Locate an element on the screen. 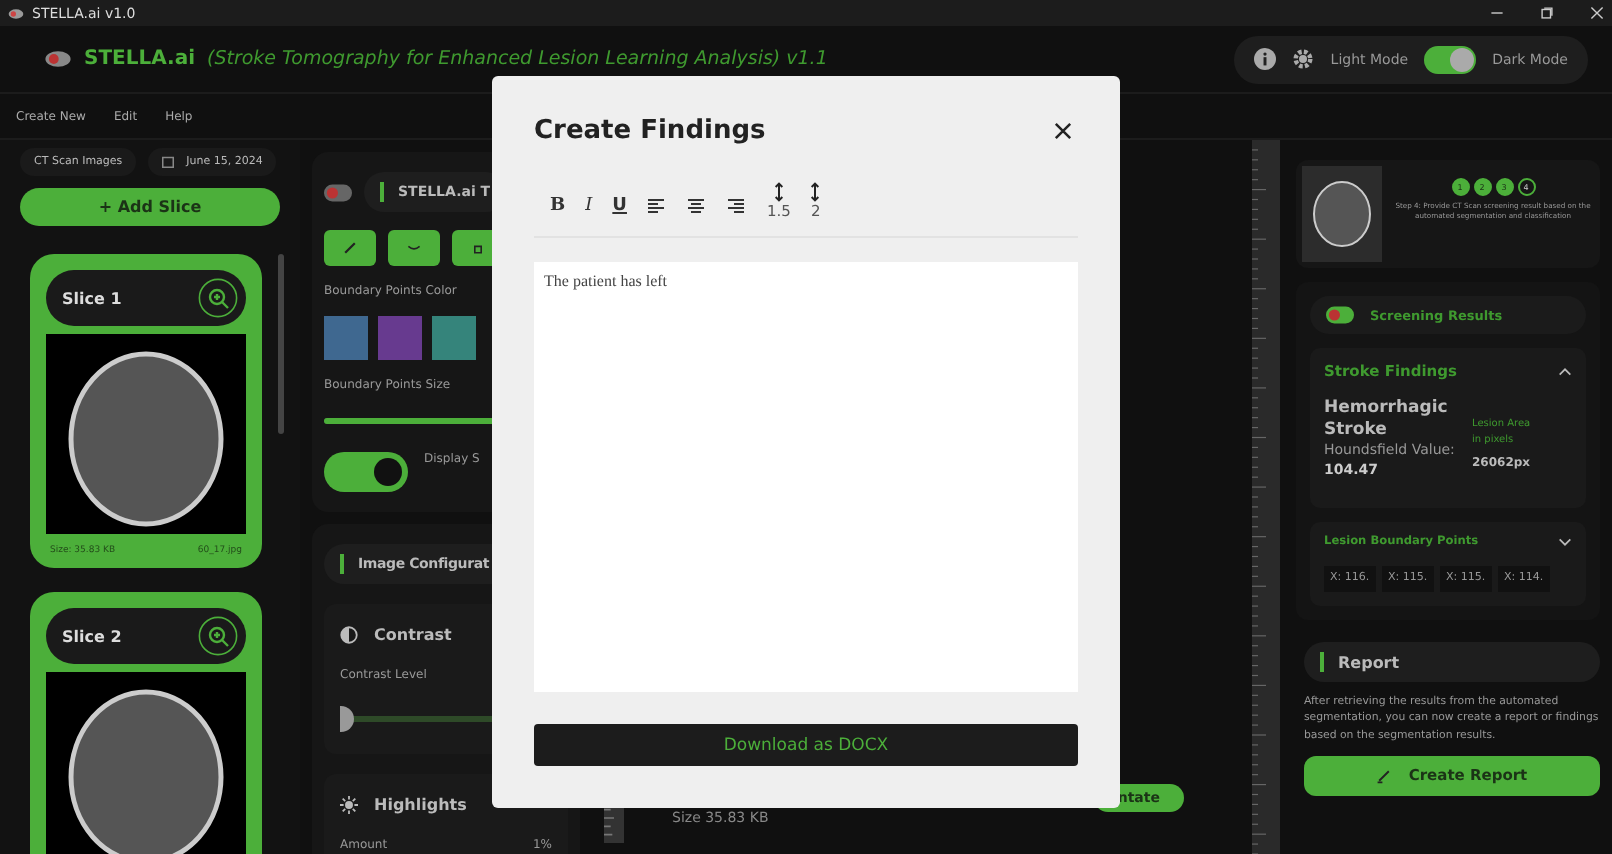 The width and height of the screenshot is (1612, 854). eye-button is located at coordinates (414, 248).